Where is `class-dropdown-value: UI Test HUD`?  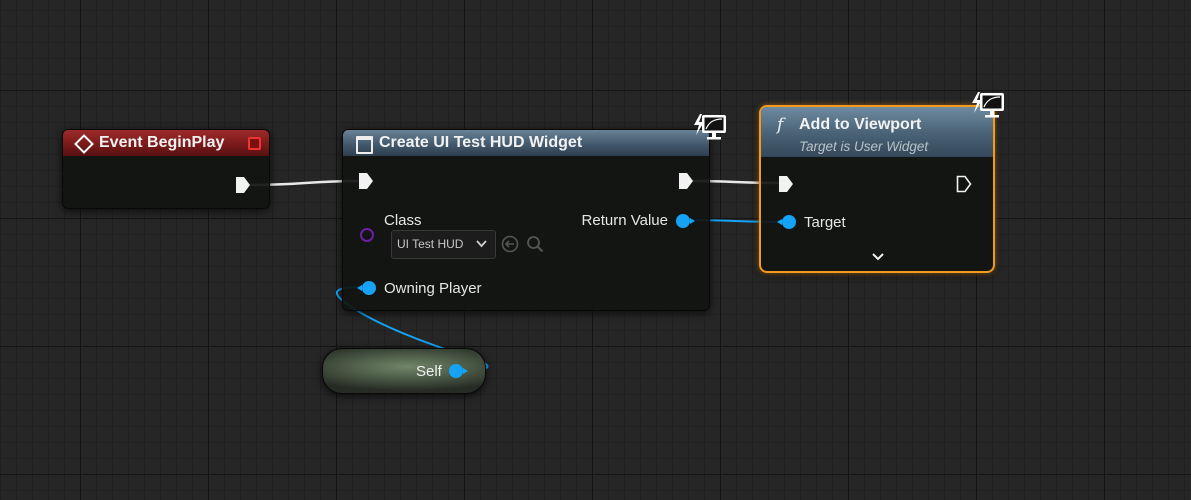
class-dropdown-value: UI Test HUD is located at coordinates (430, 244).